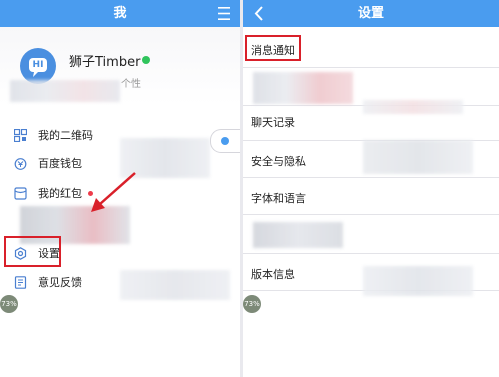 The width and height of the screenshot is (499, 377). Describe the element at coordinates (273, 122) in the screenshot. I see `settings-row-label: 聊天记录` at that location.